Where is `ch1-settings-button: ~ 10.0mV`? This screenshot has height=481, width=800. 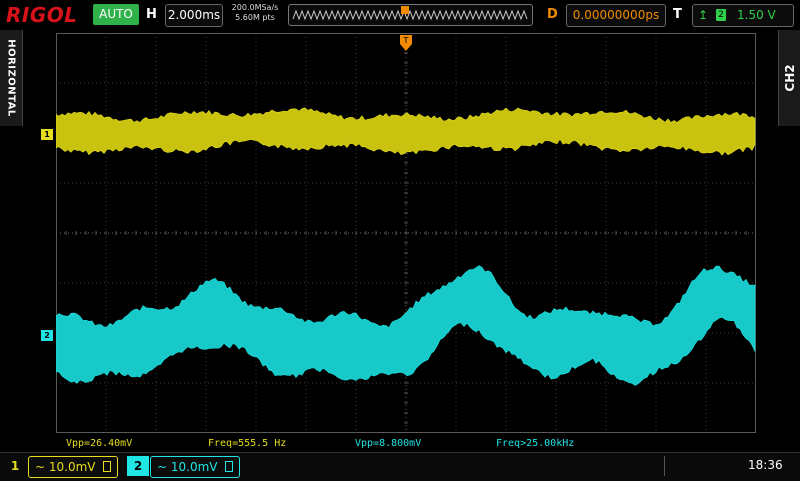 ch1-settings-button: ~ 10.0mV is located at coordinates (73, 467).